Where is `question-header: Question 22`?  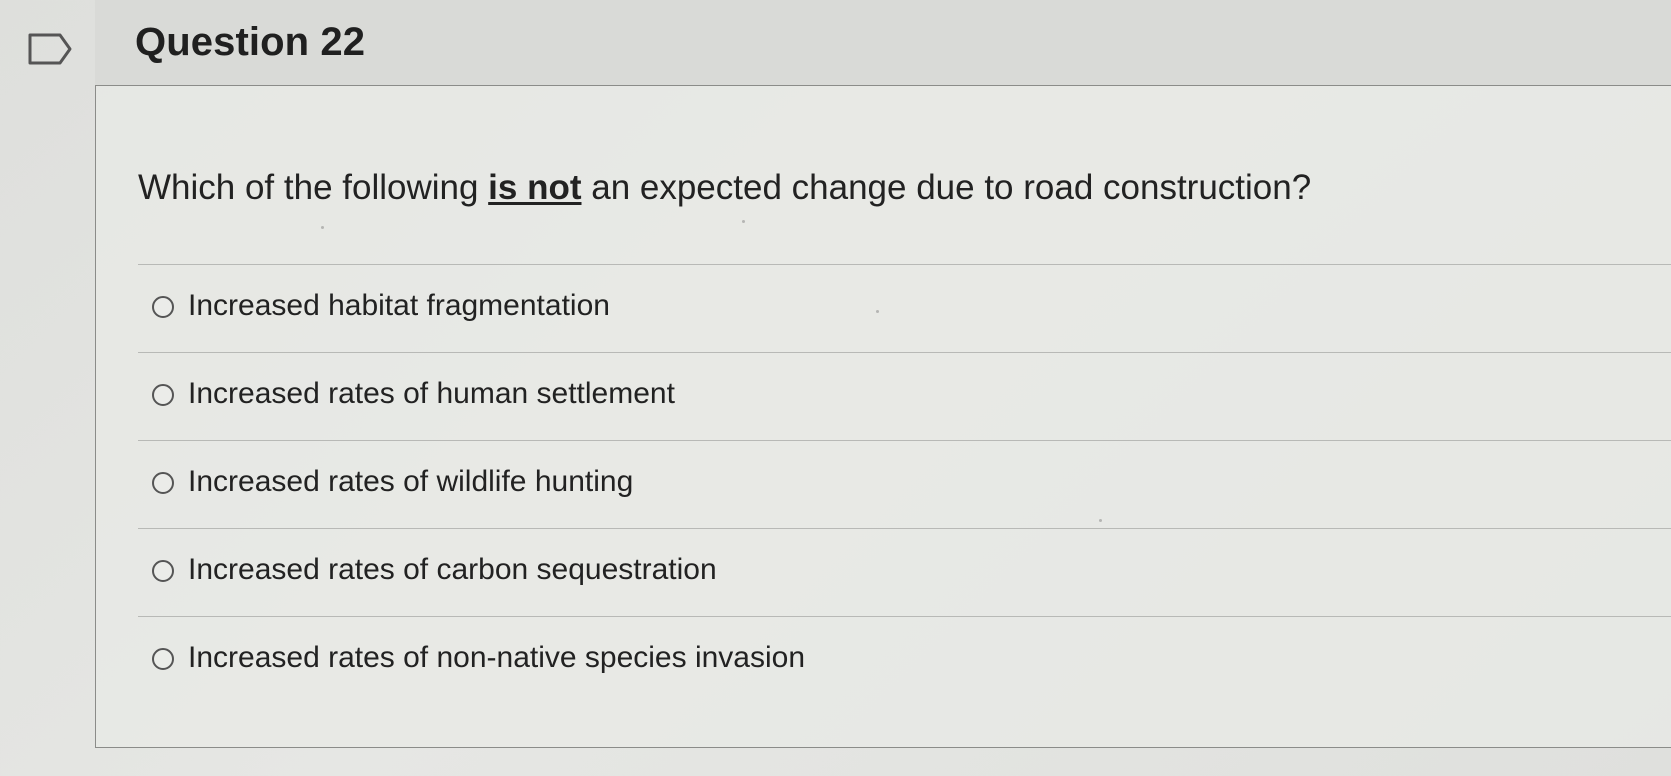
question-header: Question 22 is located at coordinates (883, 43).